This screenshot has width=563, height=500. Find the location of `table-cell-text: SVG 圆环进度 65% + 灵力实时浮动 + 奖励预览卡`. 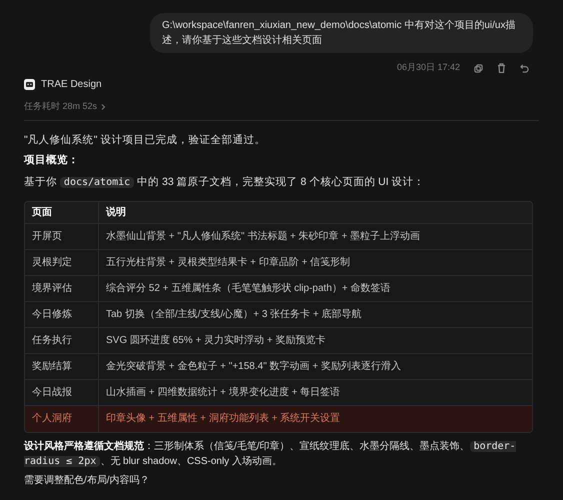

table-cell-text: SVG 圆环进度 65% + 灵力实时浮动 + 奖励预览卡 is located at coordinates (215, 341).